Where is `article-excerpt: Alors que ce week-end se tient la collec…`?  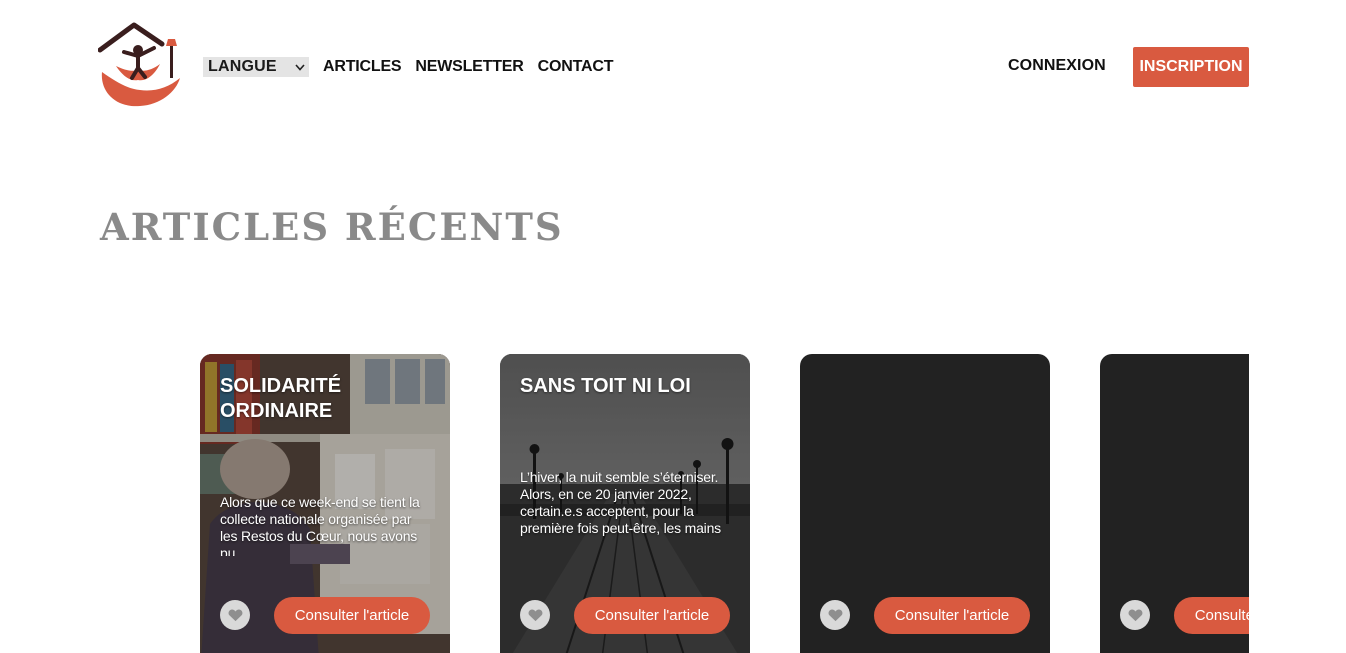 article-excerpt: Alors que ce week-end se tient la collec… is located at coordinates (320, 525).